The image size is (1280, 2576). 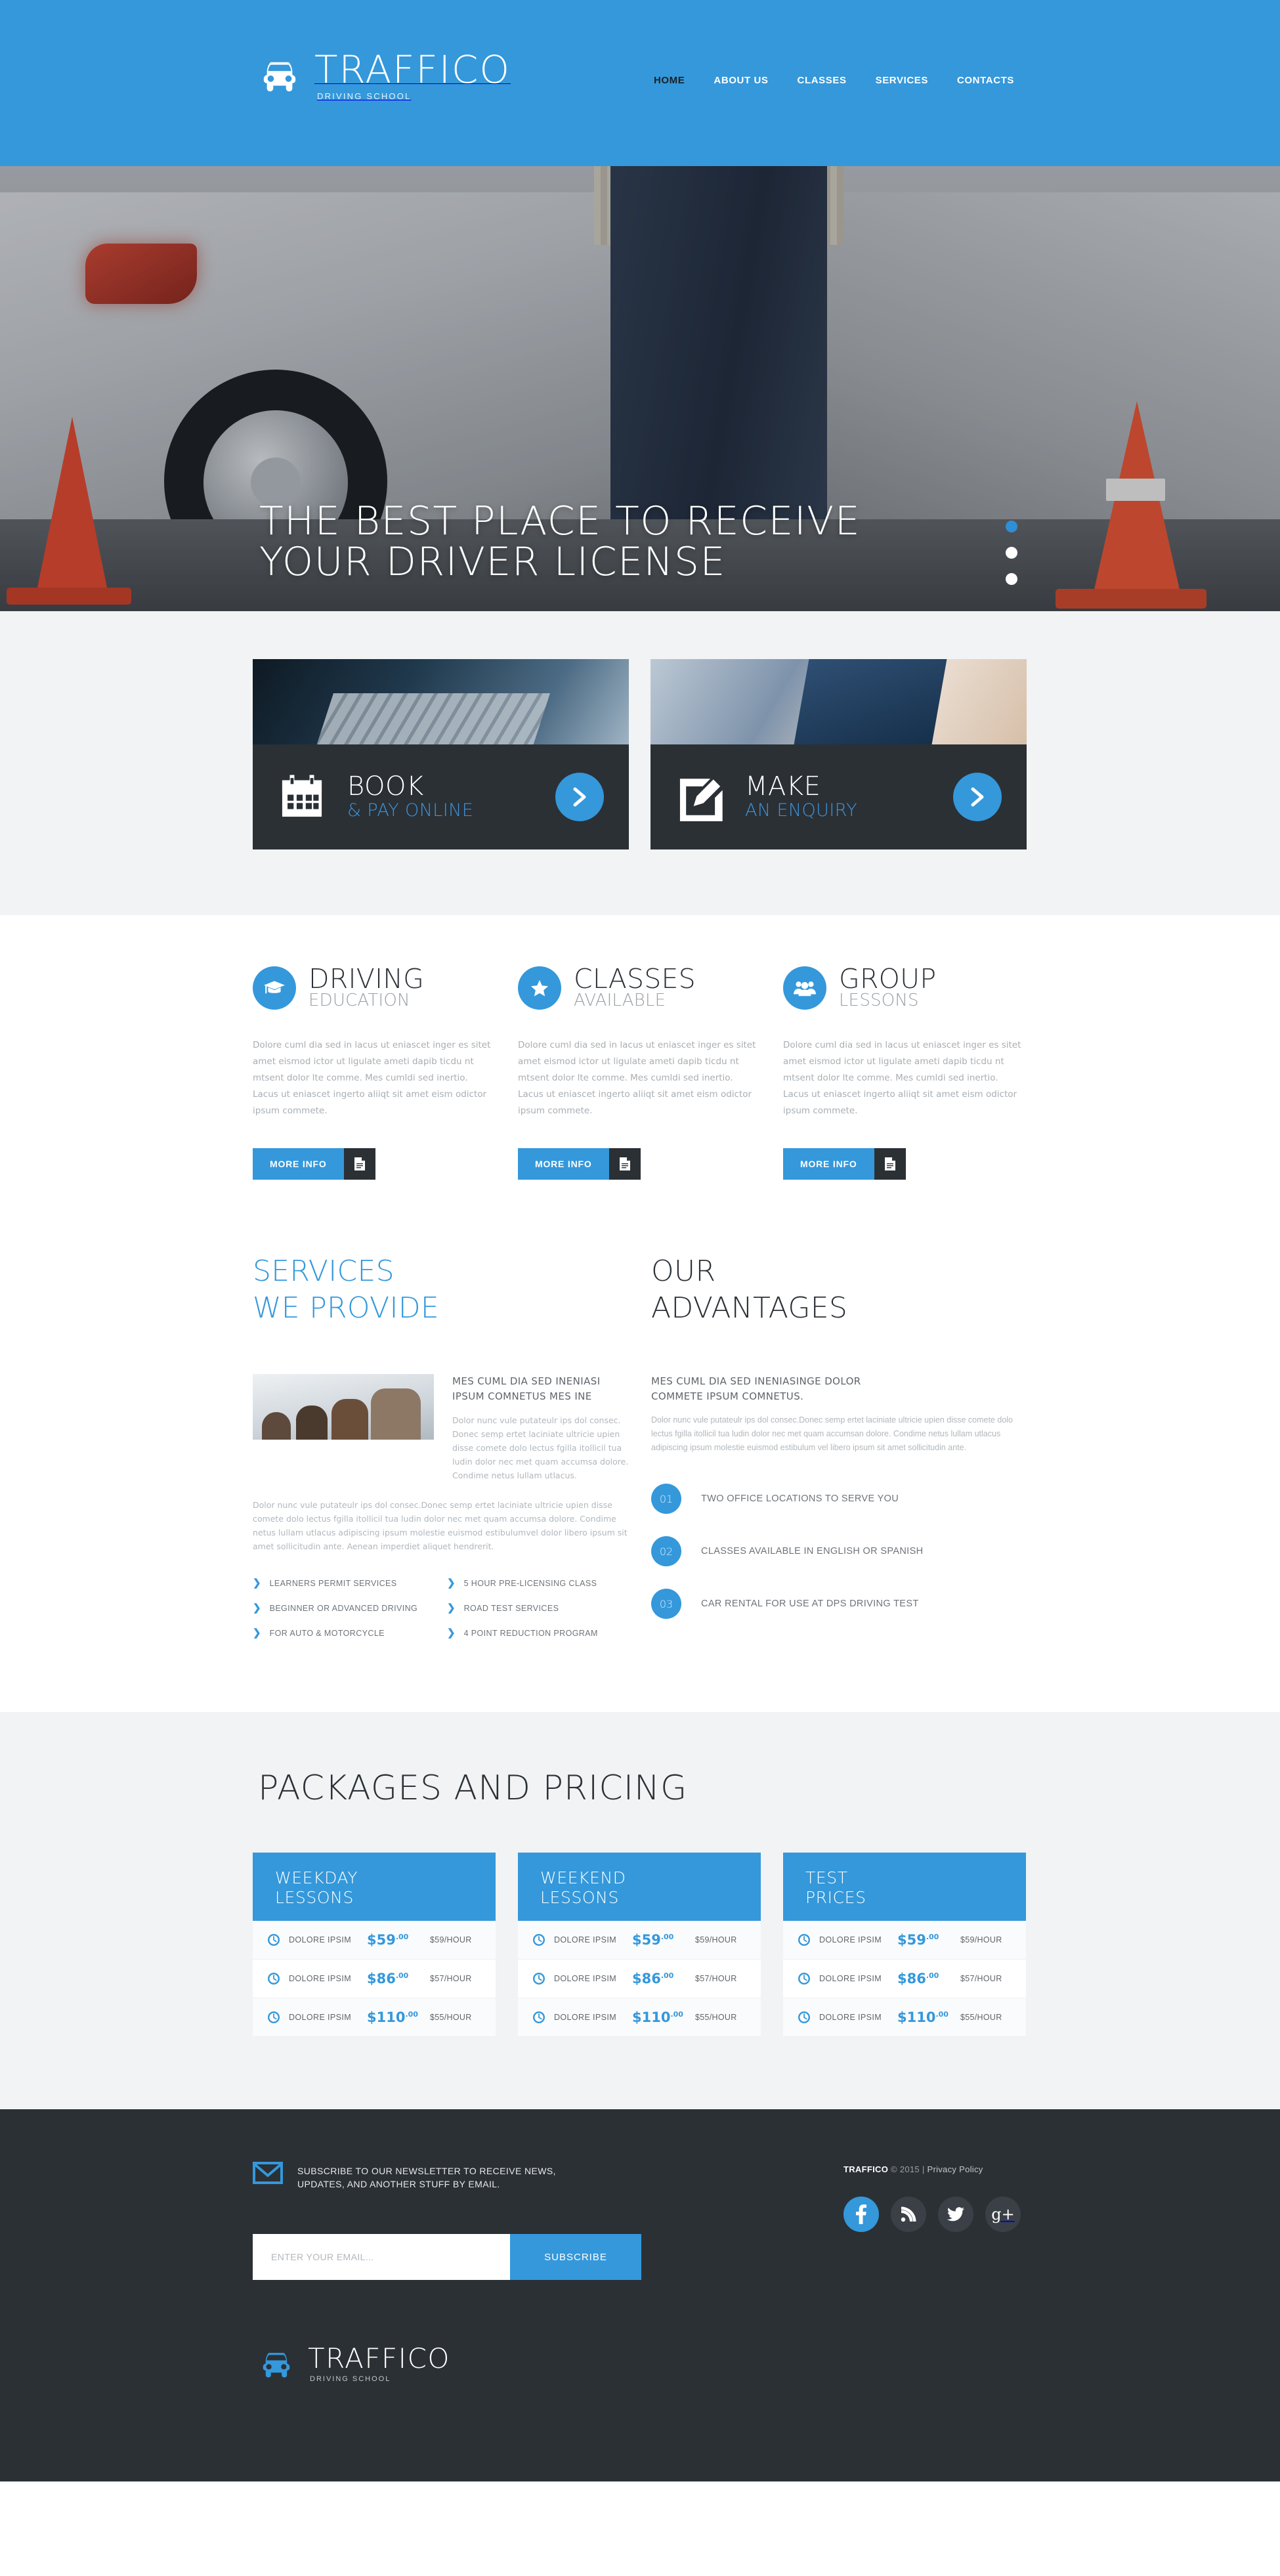 What do you see at coordinates (932, 1937) in the screenshot?
I see `pricing-row-amount-cents: .00` at bounding box center [932, 1937].